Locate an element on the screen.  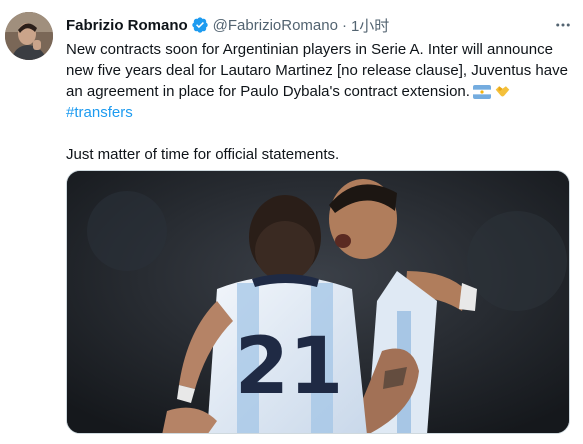
argentina-flag-icon is located at coordinates (481, 92).